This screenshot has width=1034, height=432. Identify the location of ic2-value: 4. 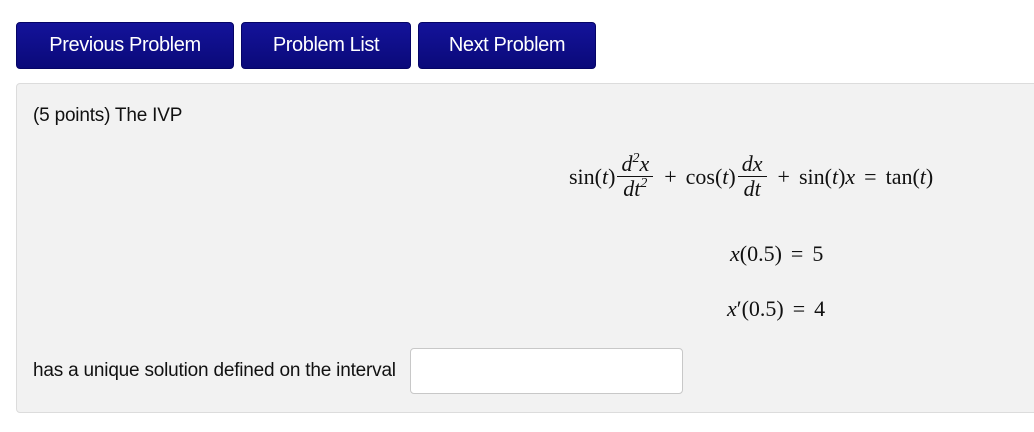
(820, 308).